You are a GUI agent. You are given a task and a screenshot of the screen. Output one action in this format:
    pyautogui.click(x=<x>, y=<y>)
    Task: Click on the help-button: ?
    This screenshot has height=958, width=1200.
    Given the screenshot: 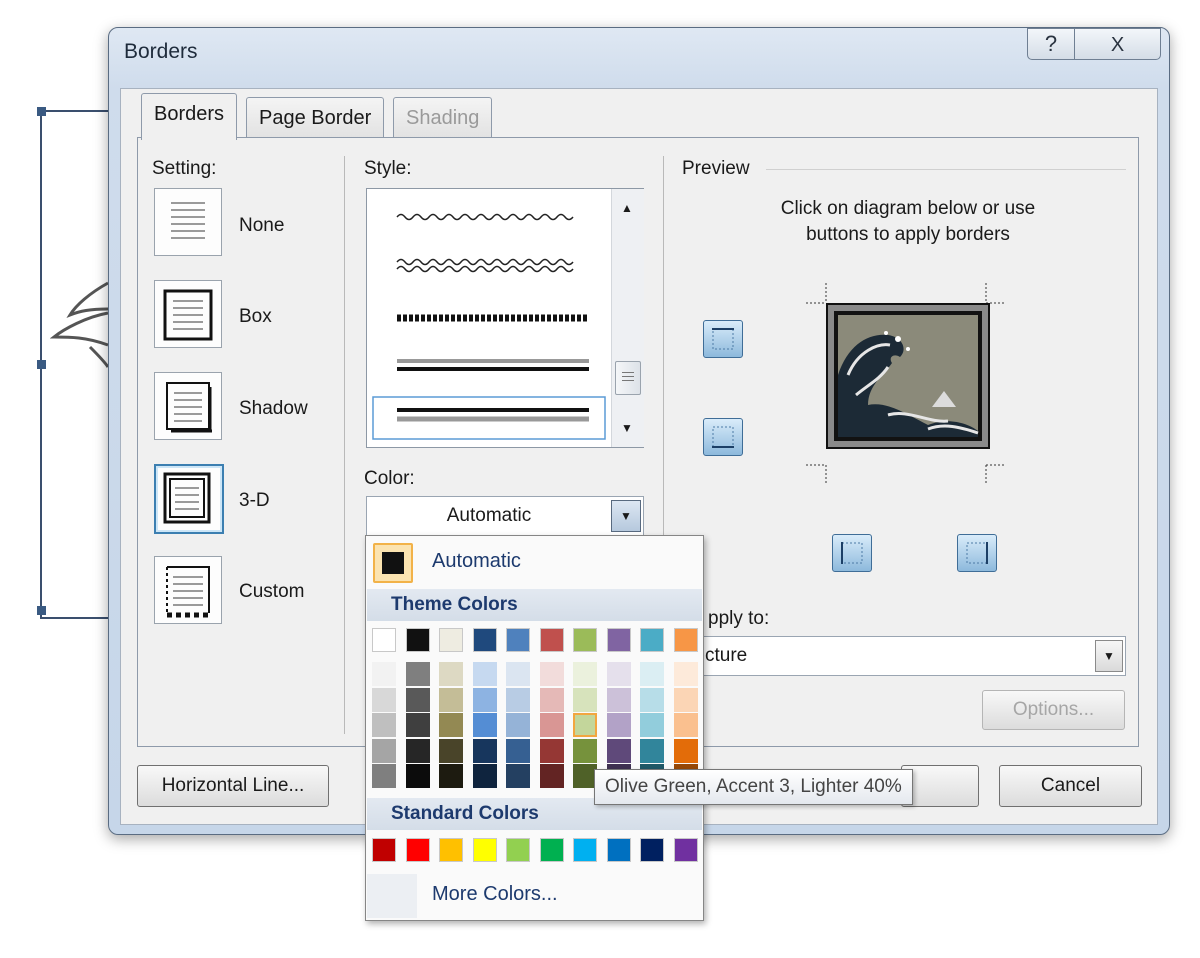 What is the action you would take?
    pyautogui.click(x=1051, y=44)
    